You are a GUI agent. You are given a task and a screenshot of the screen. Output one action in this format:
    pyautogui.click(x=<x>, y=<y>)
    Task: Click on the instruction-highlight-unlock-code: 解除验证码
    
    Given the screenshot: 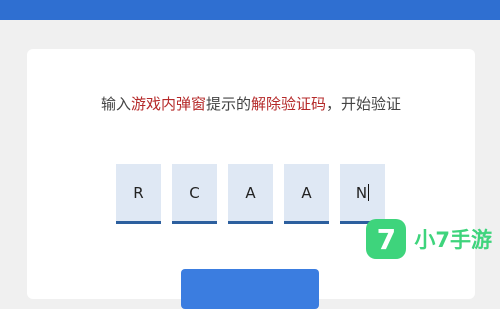 What is the action you would take?
    pyautogui.click(x=288, y=104)
    